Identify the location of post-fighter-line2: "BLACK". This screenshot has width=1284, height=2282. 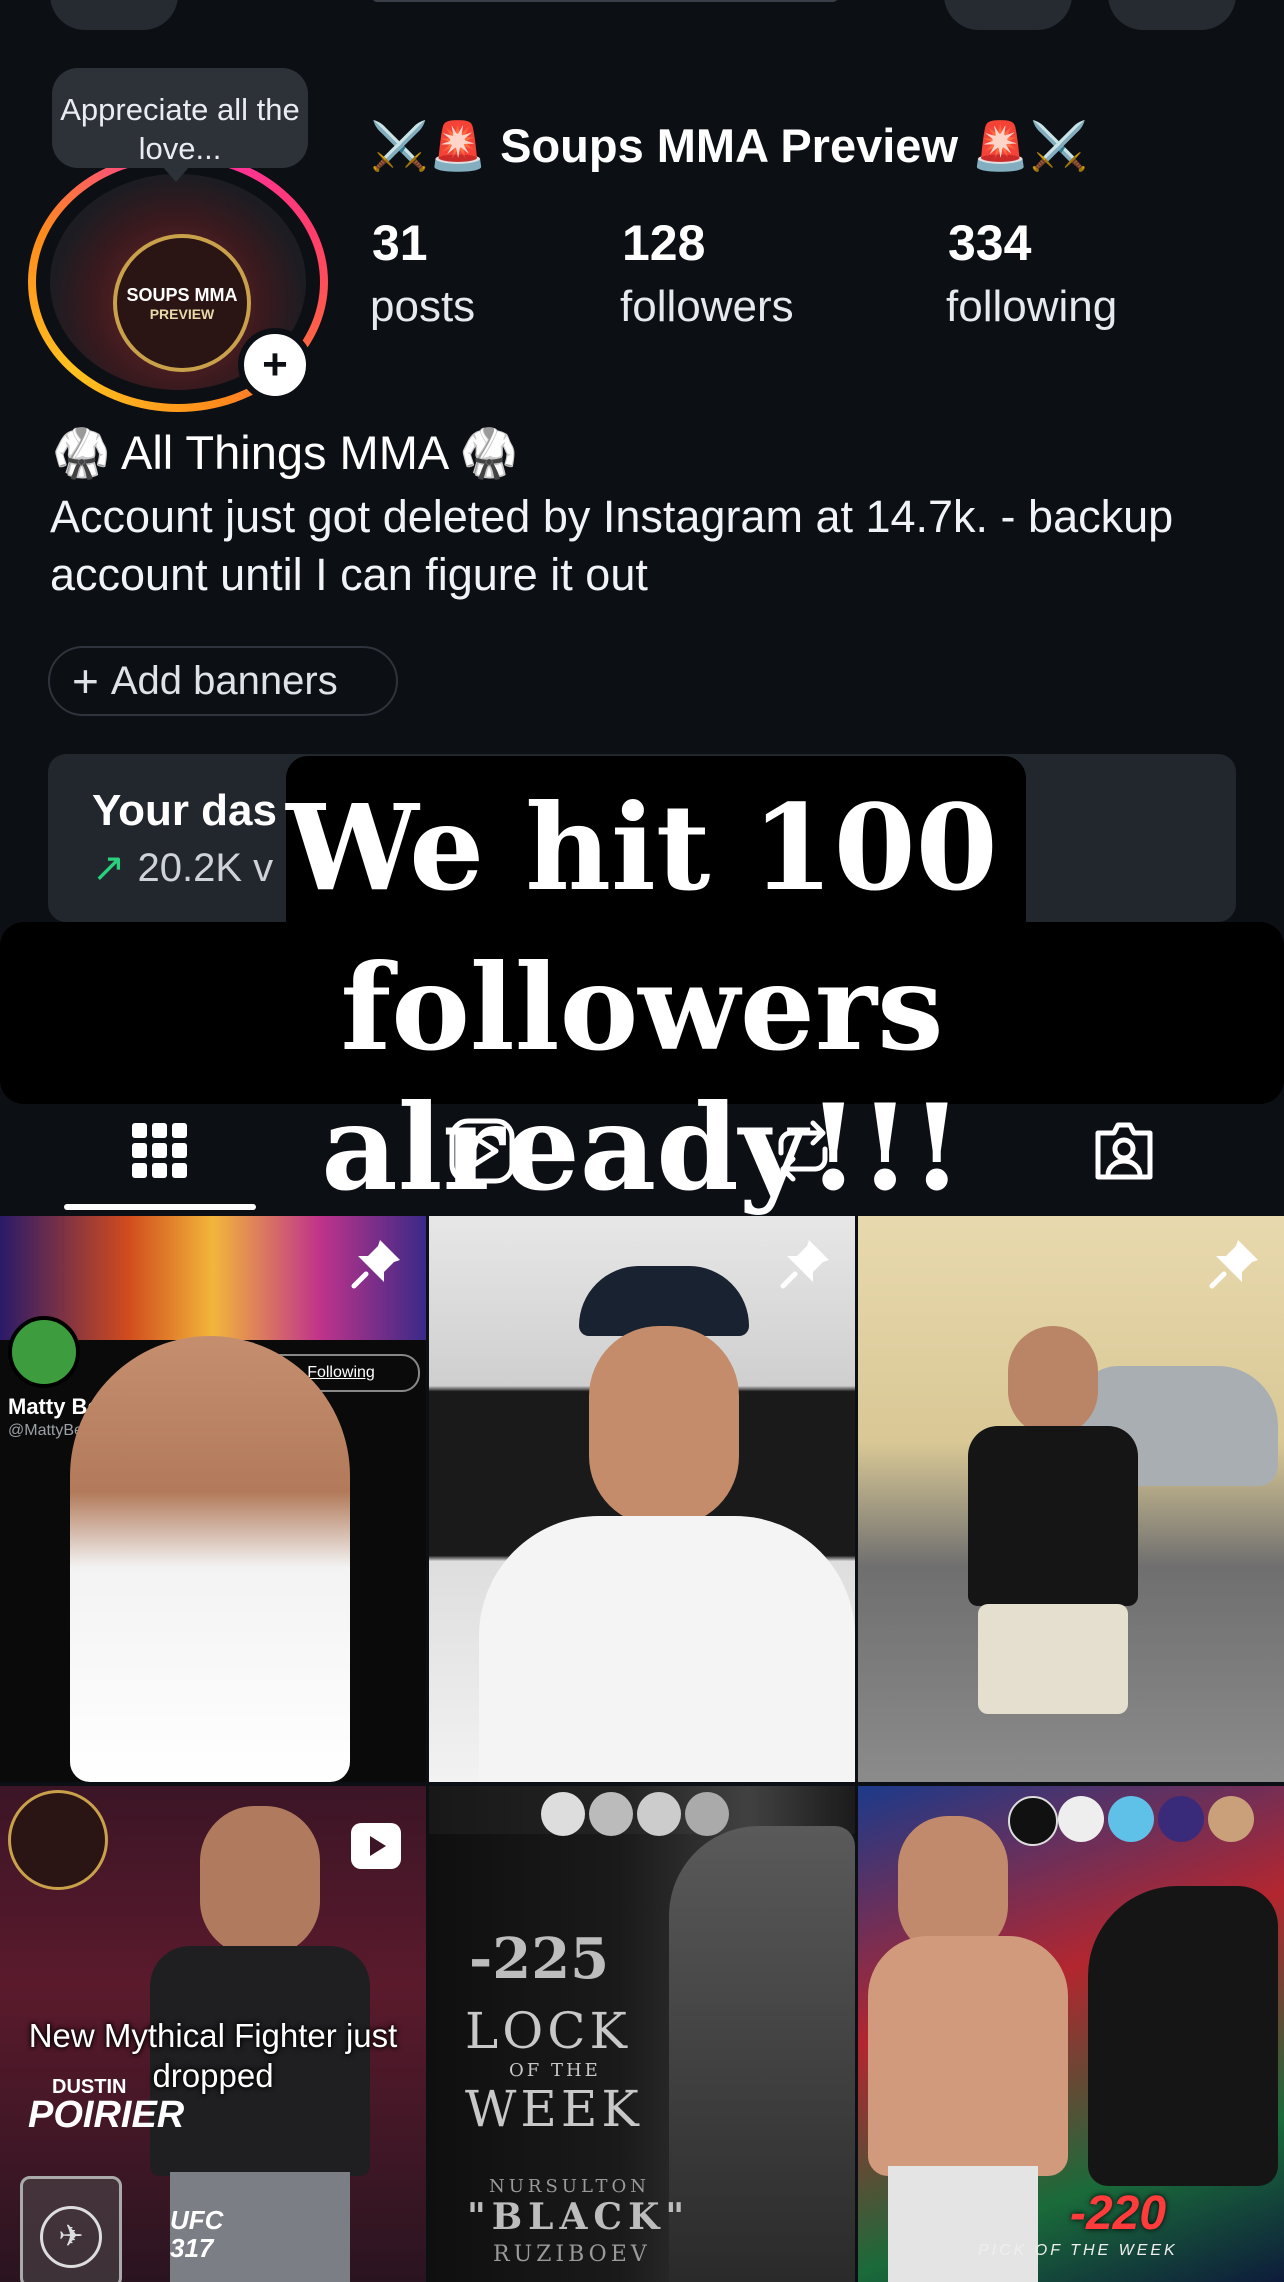
(579, 2217).